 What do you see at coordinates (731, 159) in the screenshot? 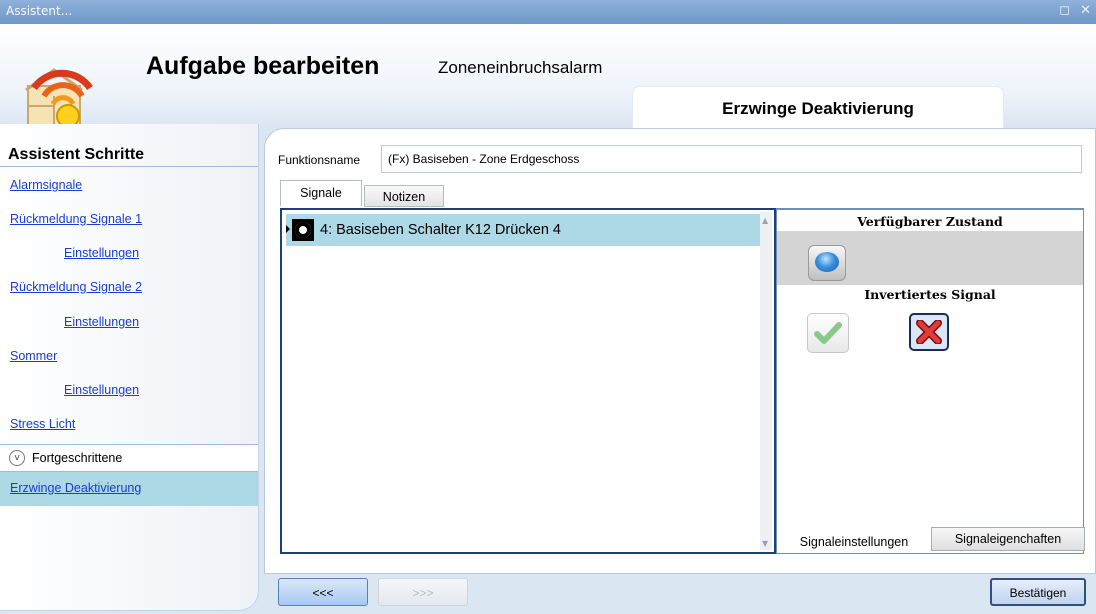
I see `function-name-input: (Fx) Basiseben - Zone Erdgeschoss` at bounding box center [731, 159].